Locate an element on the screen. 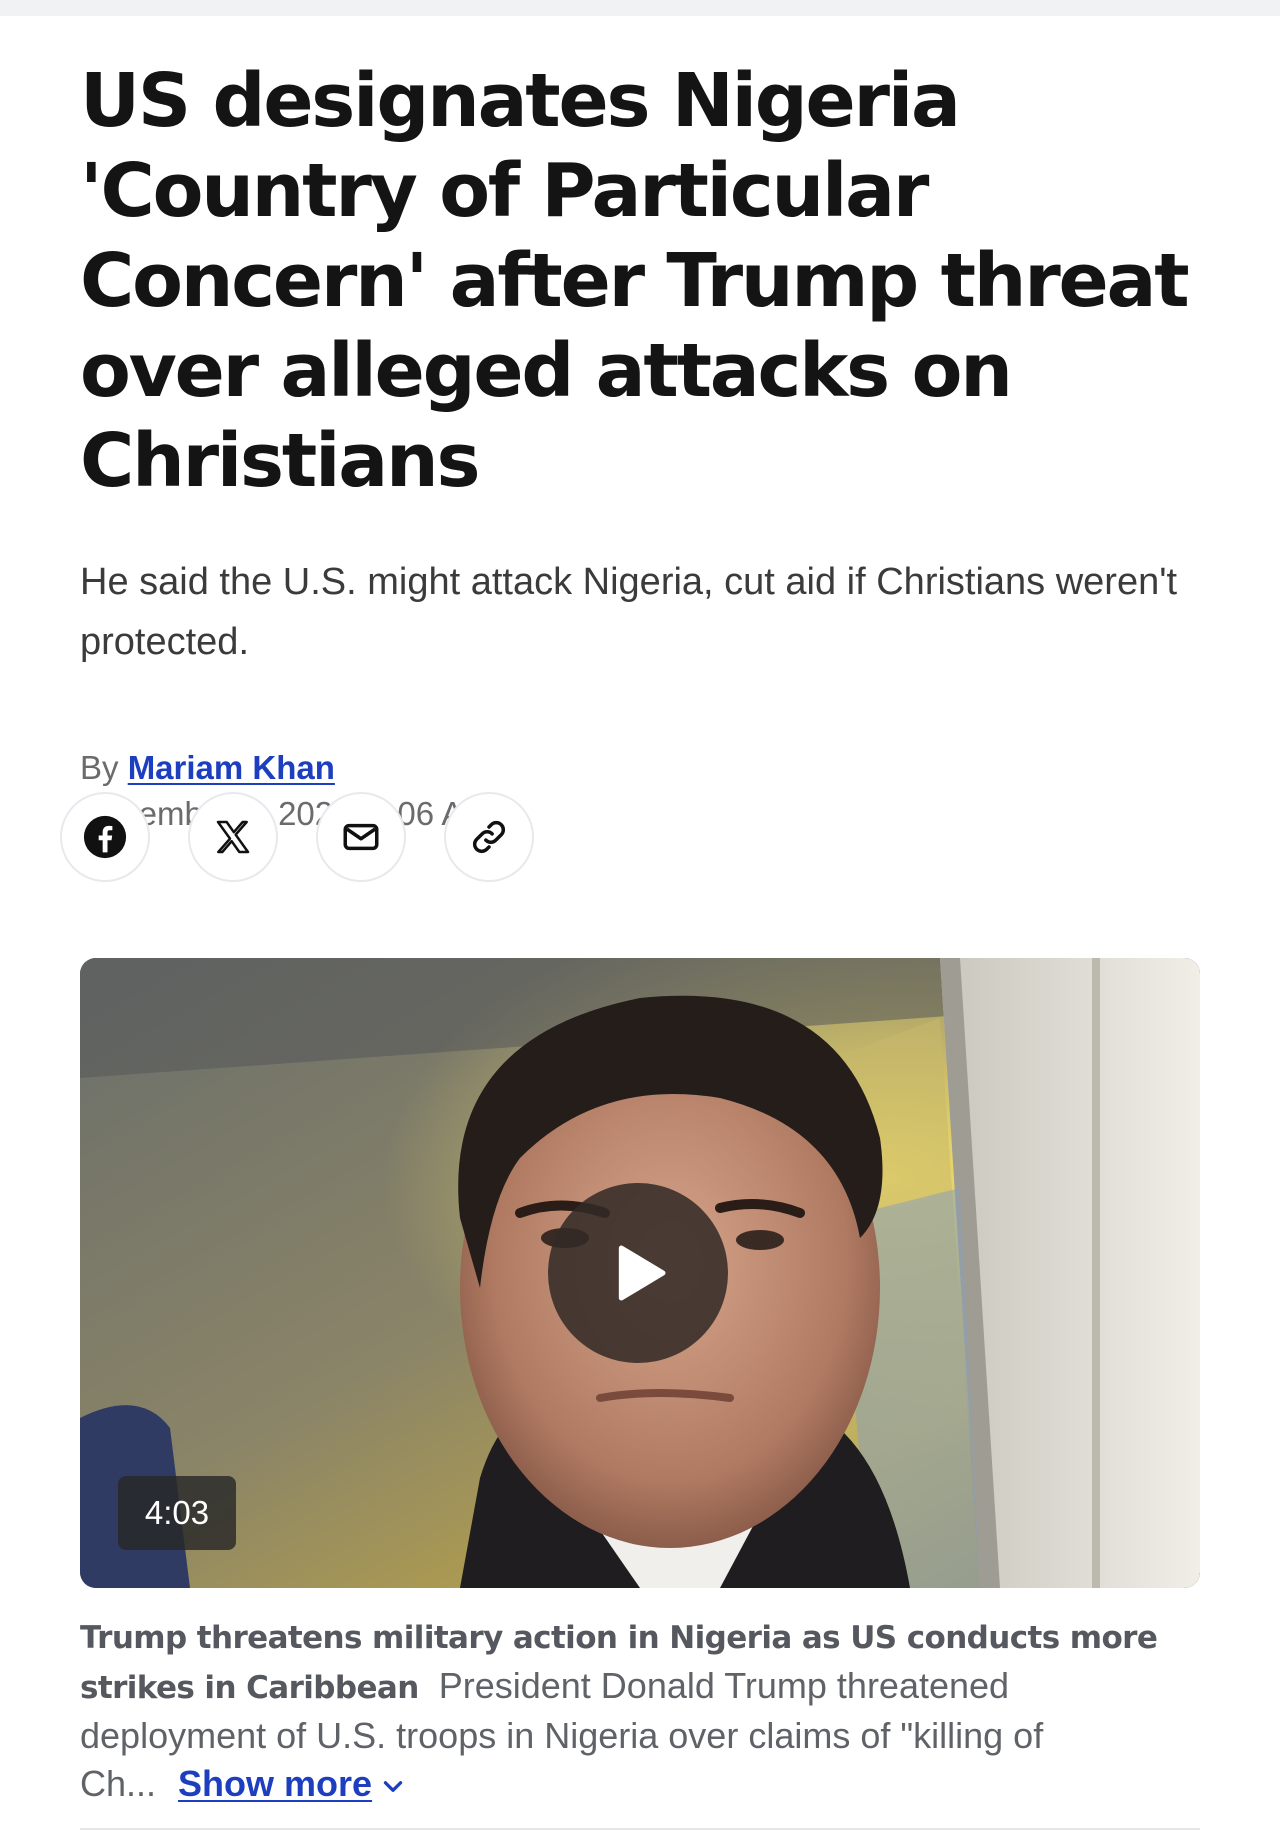 The height and width of the screenshot is (1833, 1280). x-icon is located at coordinates (233, 837).